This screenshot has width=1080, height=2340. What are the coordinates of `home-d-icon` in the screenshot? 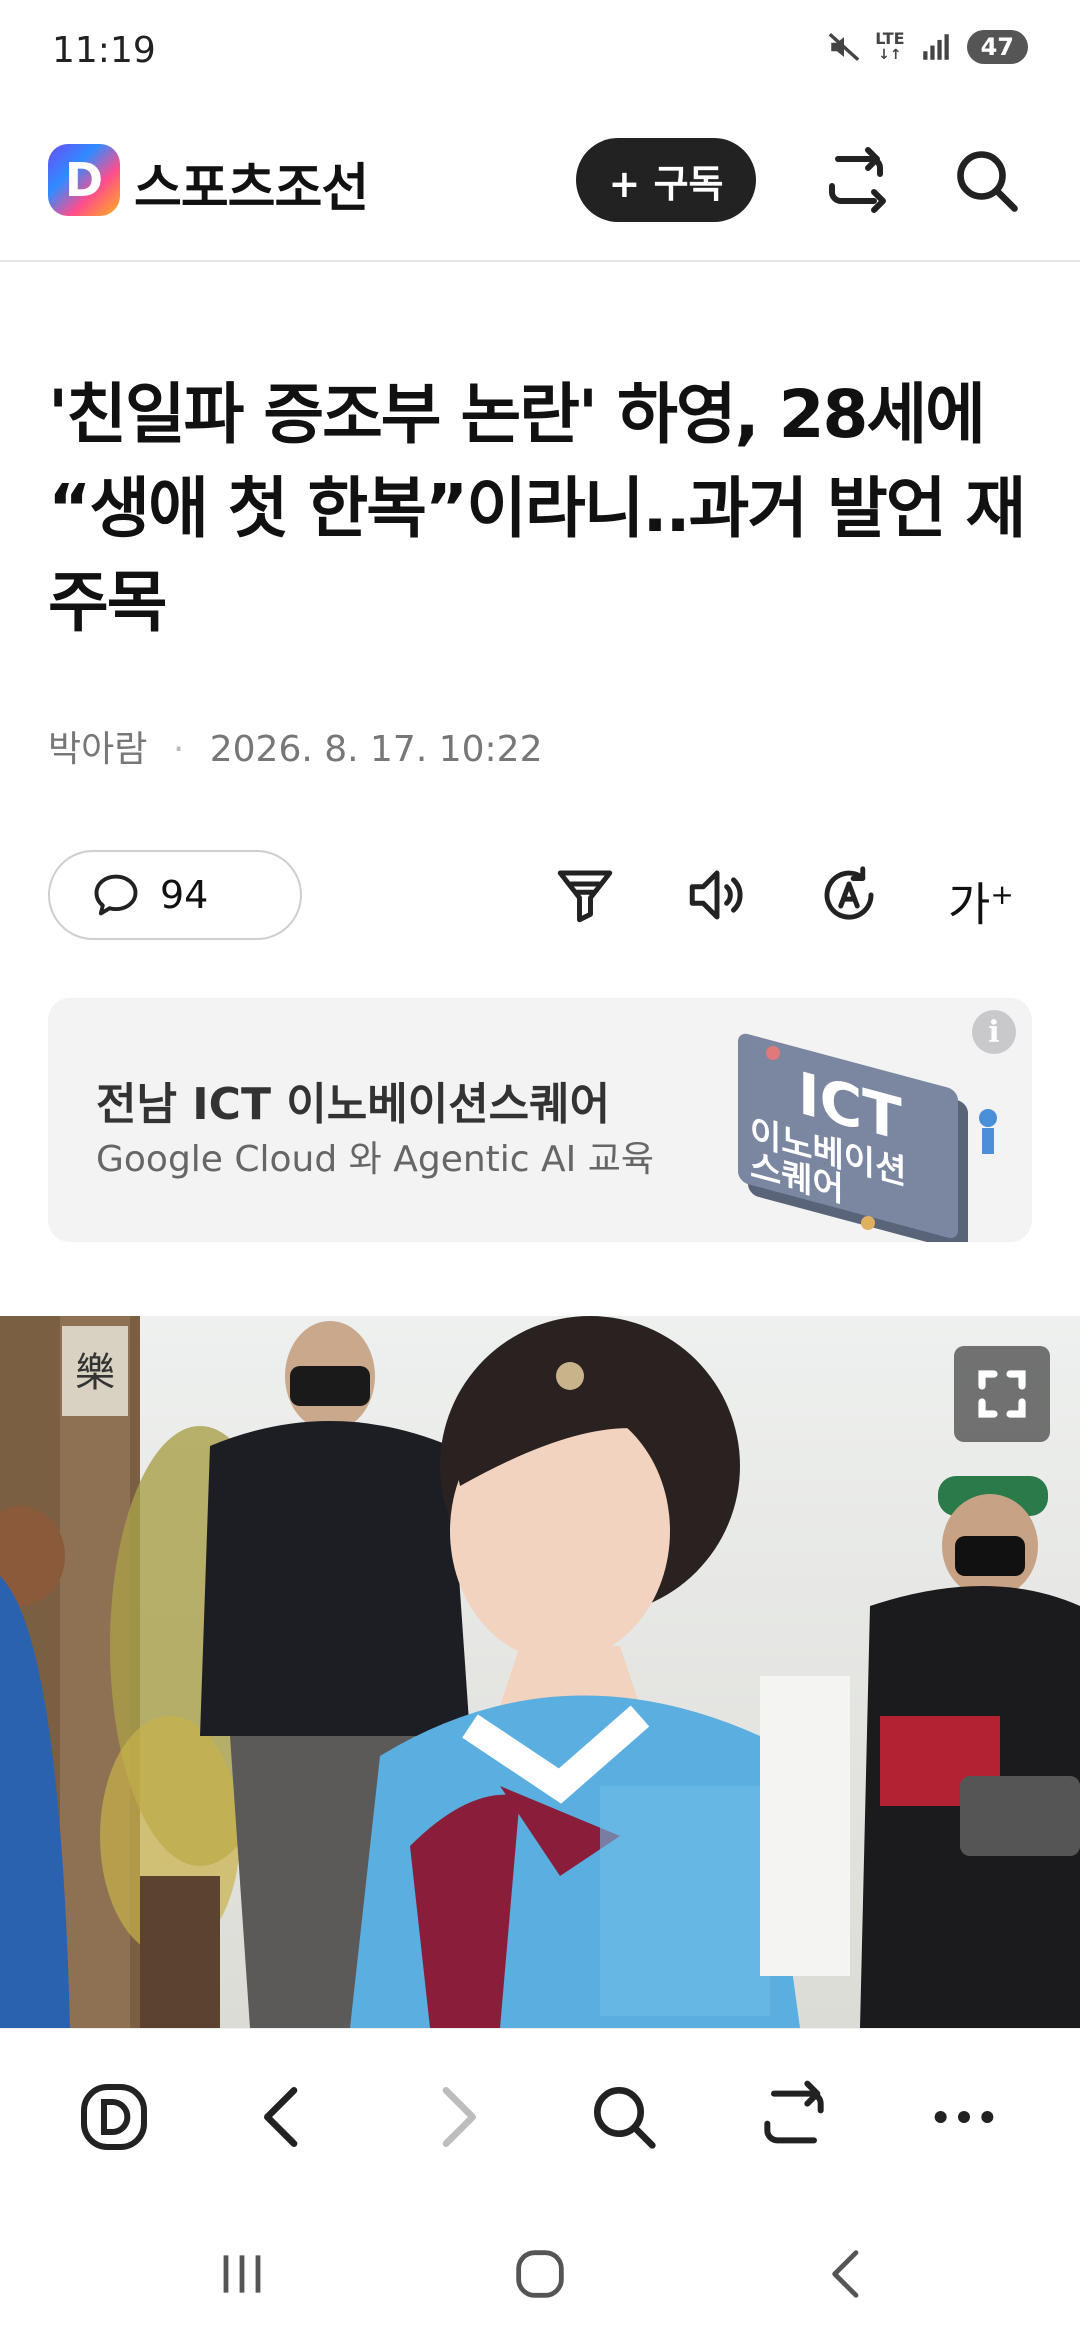 It's located at (114, 2117).